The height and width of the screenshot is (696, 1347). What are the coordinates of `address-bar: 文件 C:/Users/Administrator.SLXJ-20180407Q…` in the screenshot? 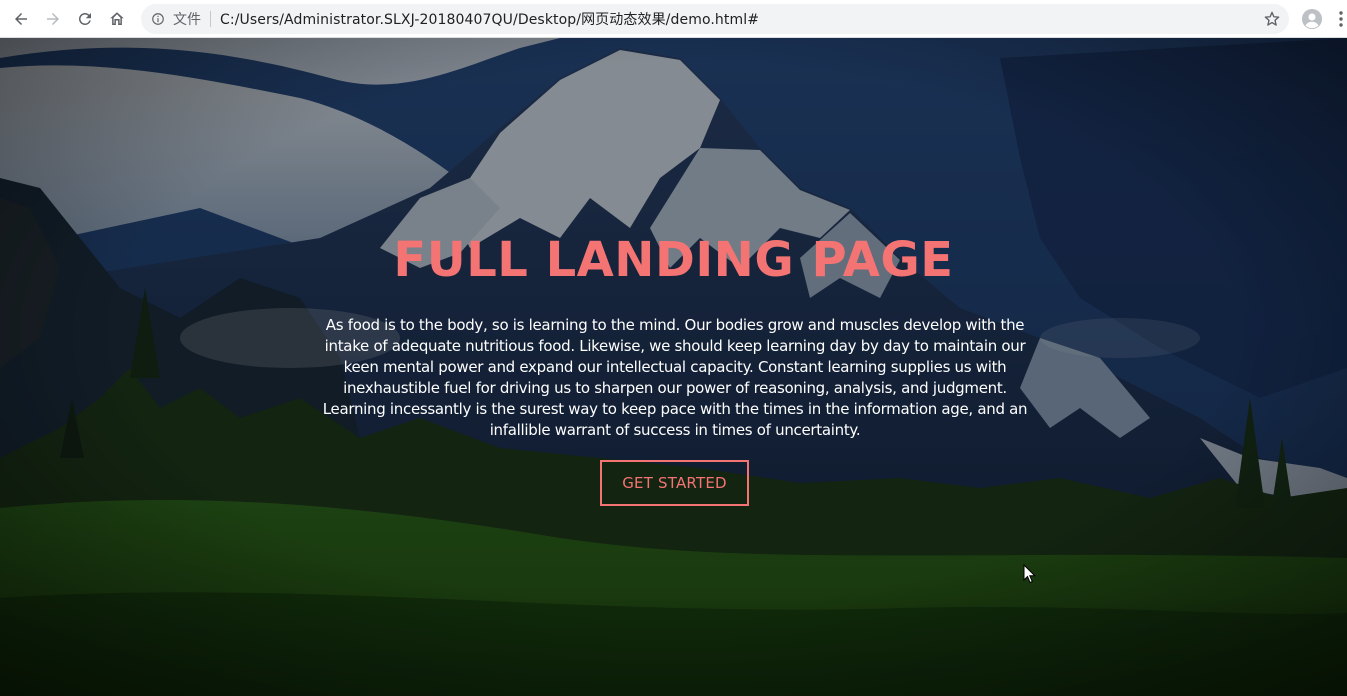 It's located at (715, 19).